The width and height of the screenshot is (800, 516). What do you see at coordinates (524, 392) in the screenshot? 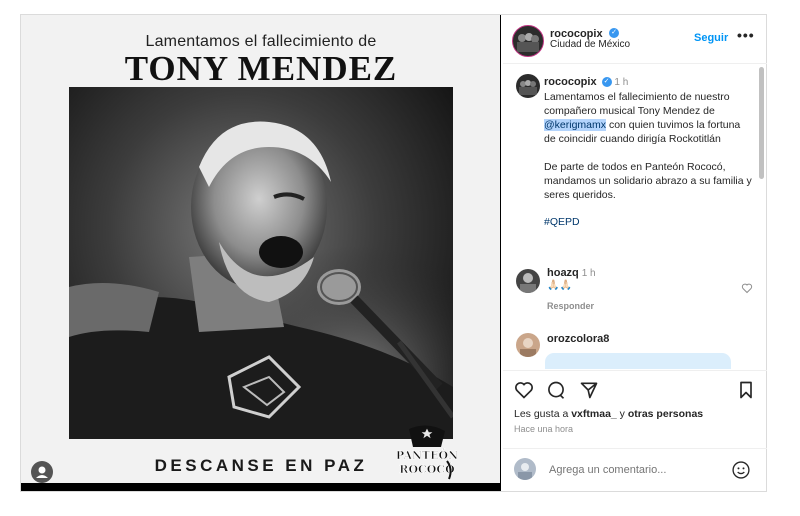
I see `heart-icon` at bounding box center [524, 392].